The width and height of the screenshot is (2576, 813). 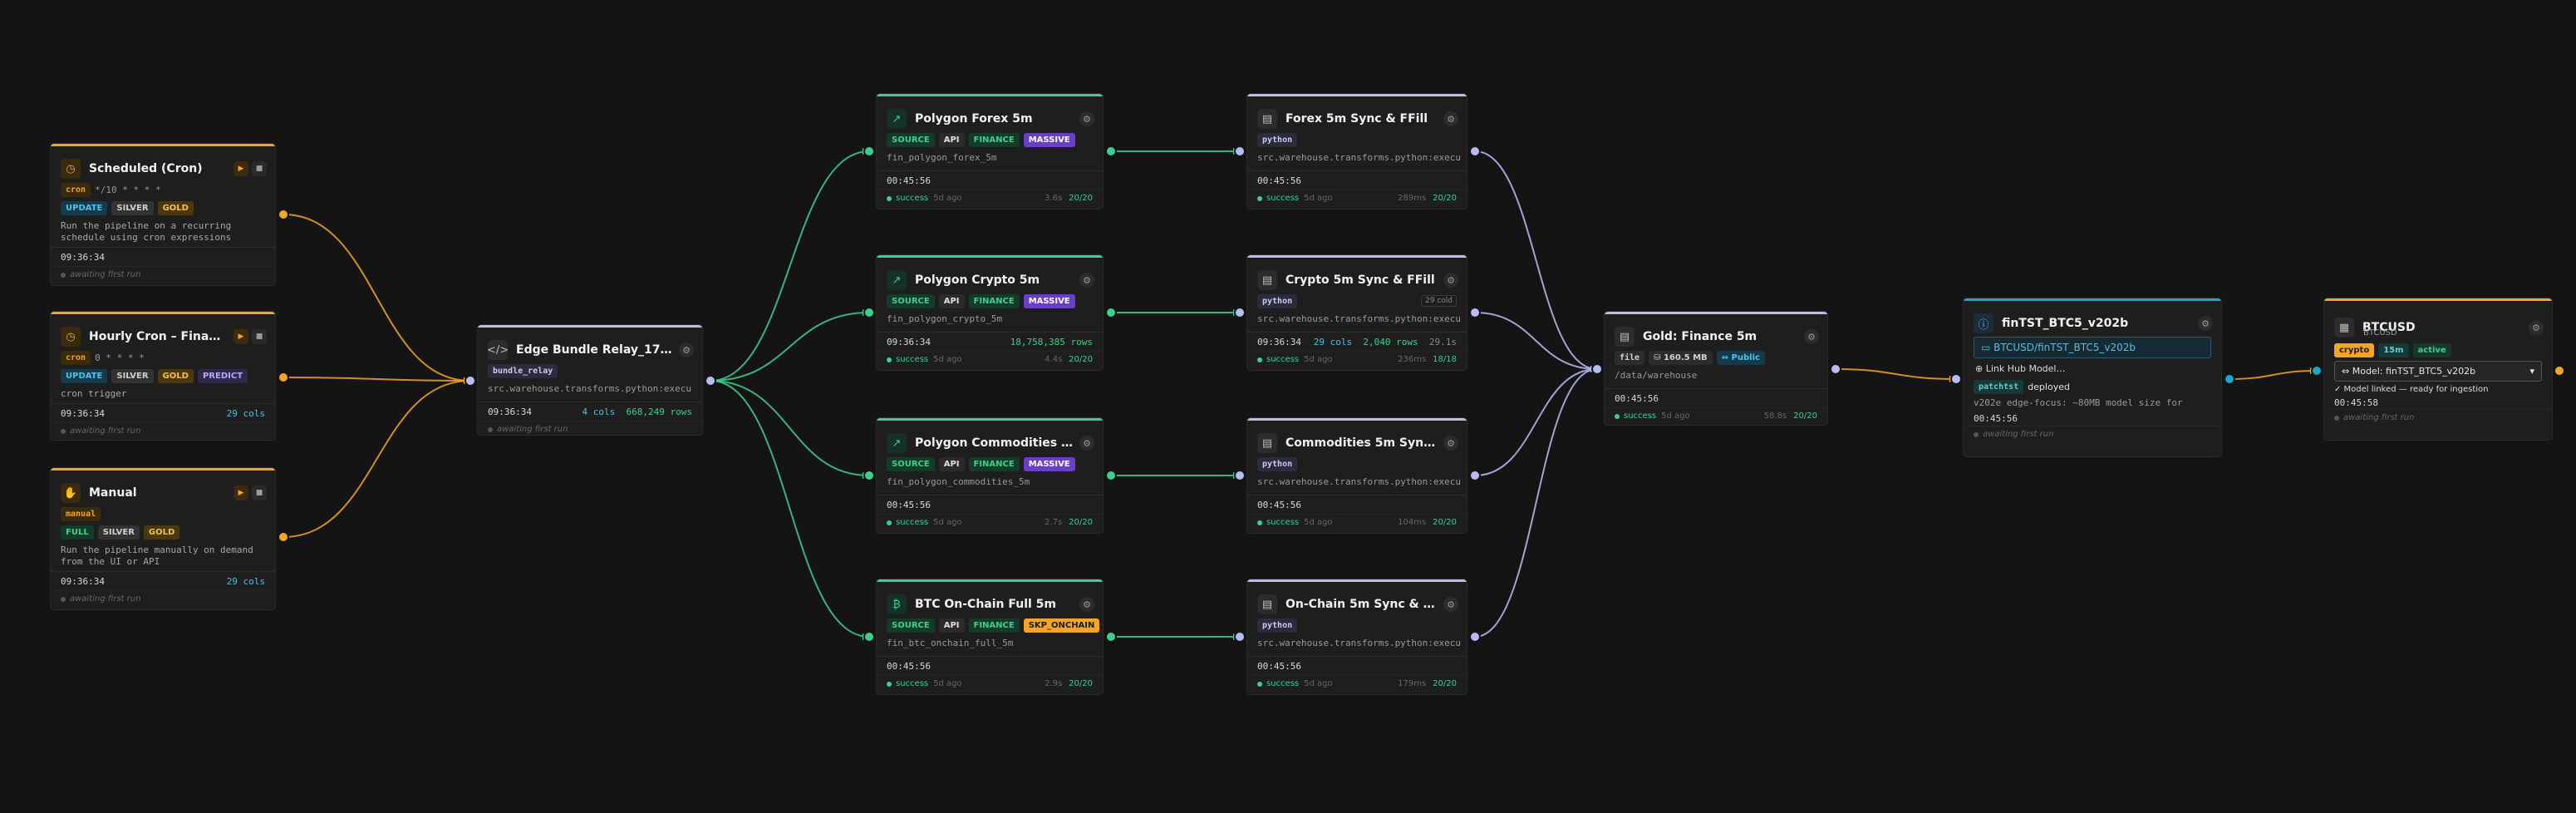 I want to click on size-value: 160.5 MB, so click(x=1685, y=357).